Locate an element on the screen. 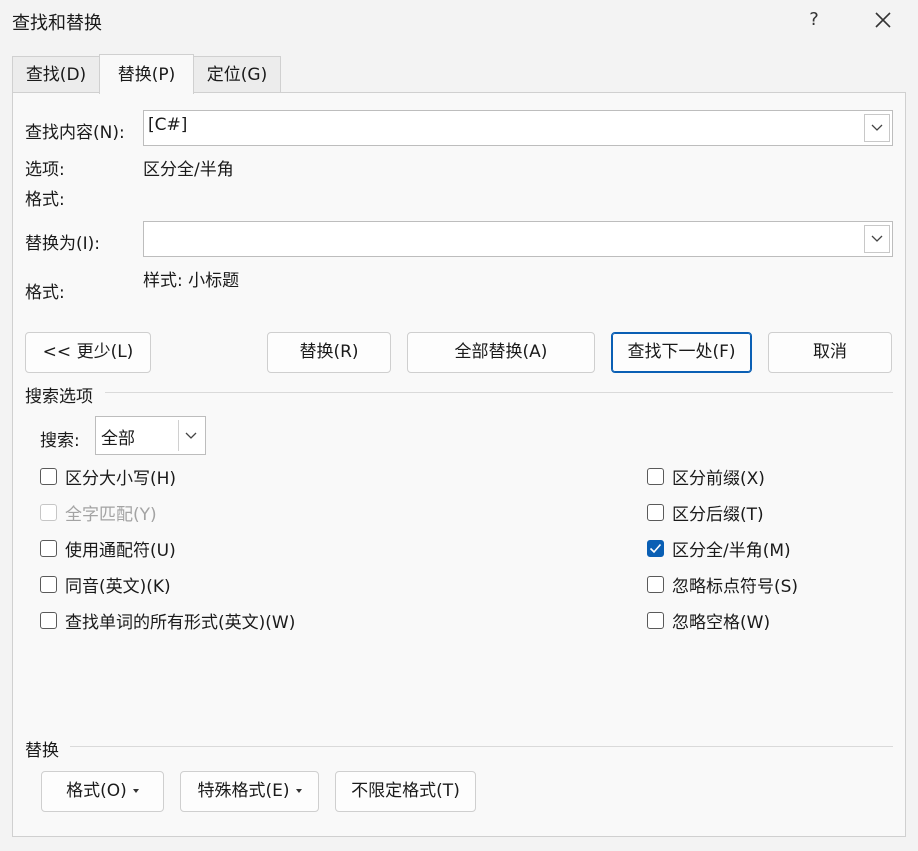 The height and width of the screenshot is (851, 918). find-options-value: 区分全/半角 is located at coordinates (188, 170).